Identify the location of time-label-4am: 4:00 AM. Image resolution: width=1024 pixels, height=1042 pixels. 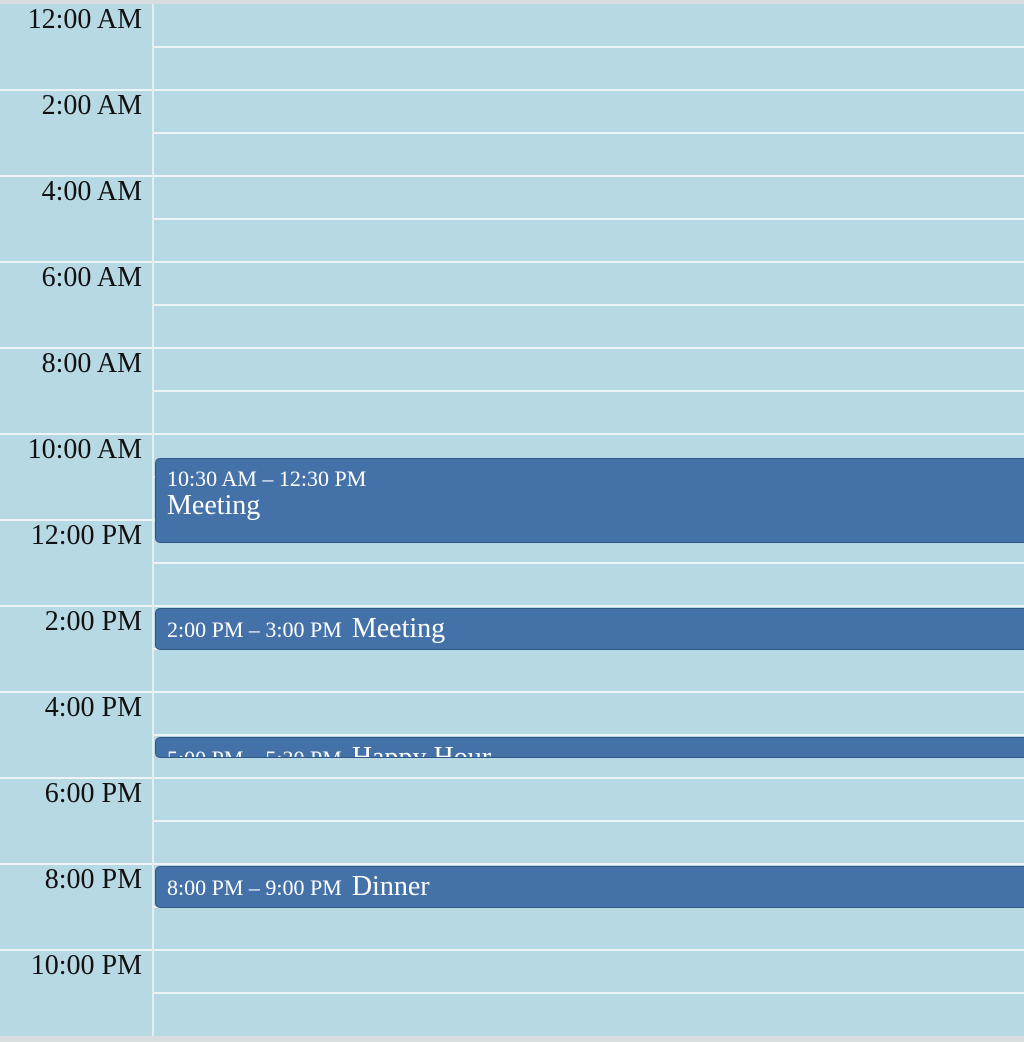
(91, 191).